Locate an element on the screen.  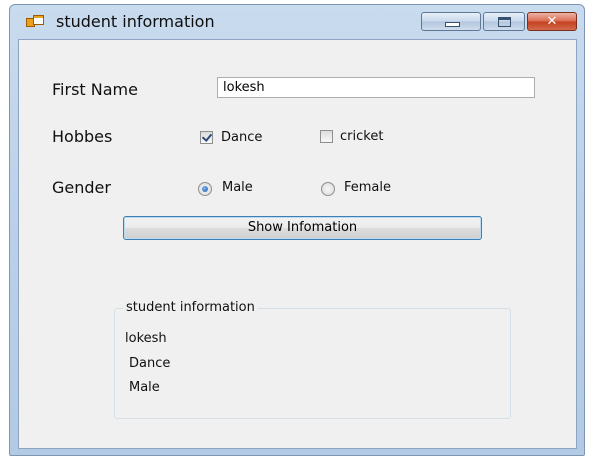
female-radio-label: Female is located at coordinates (367, 187).